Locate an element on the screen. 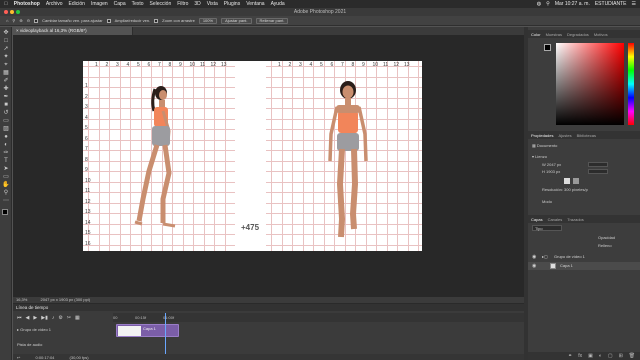  path-select-tool-icon: ➤ is located at coordinates (6, 169).